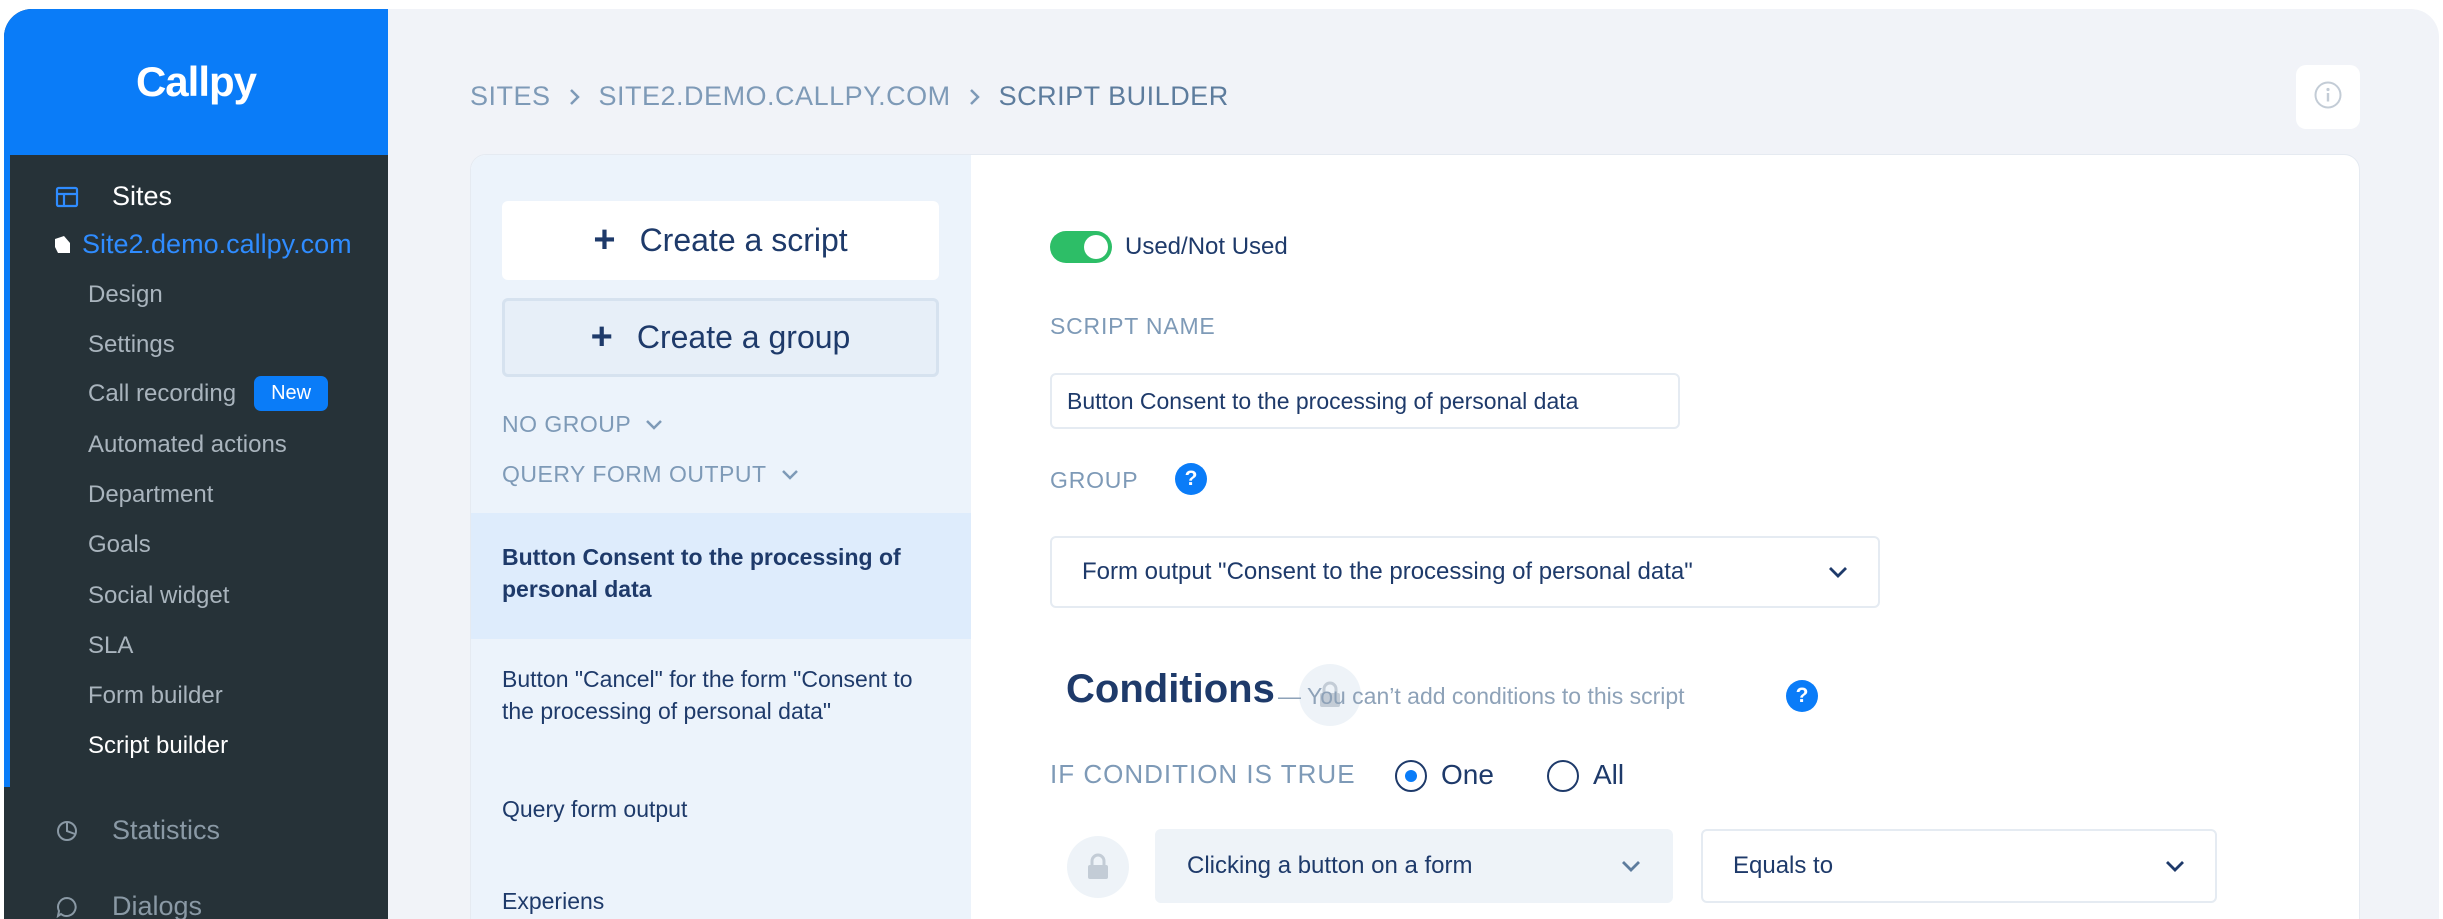 The height and width of the screenshot is (919, 2443). I want to click on sidebar-item-label: Department, so click(151, 494).